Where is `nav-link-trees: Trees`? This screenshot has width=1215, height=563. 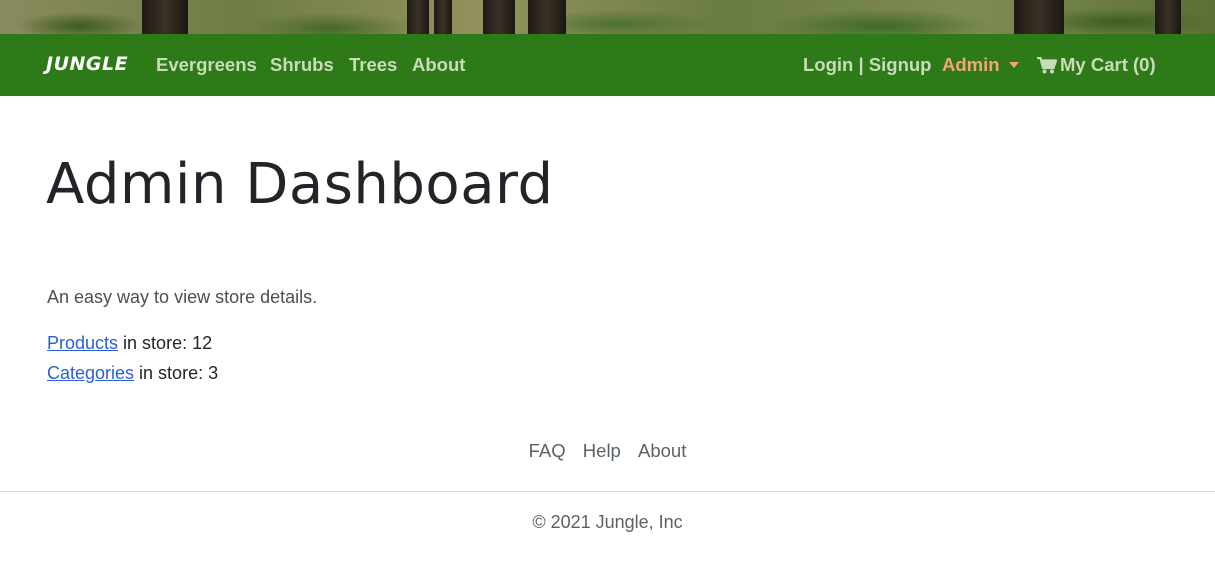
nav-link-trees: Trees is located at coordinates (373, 65).